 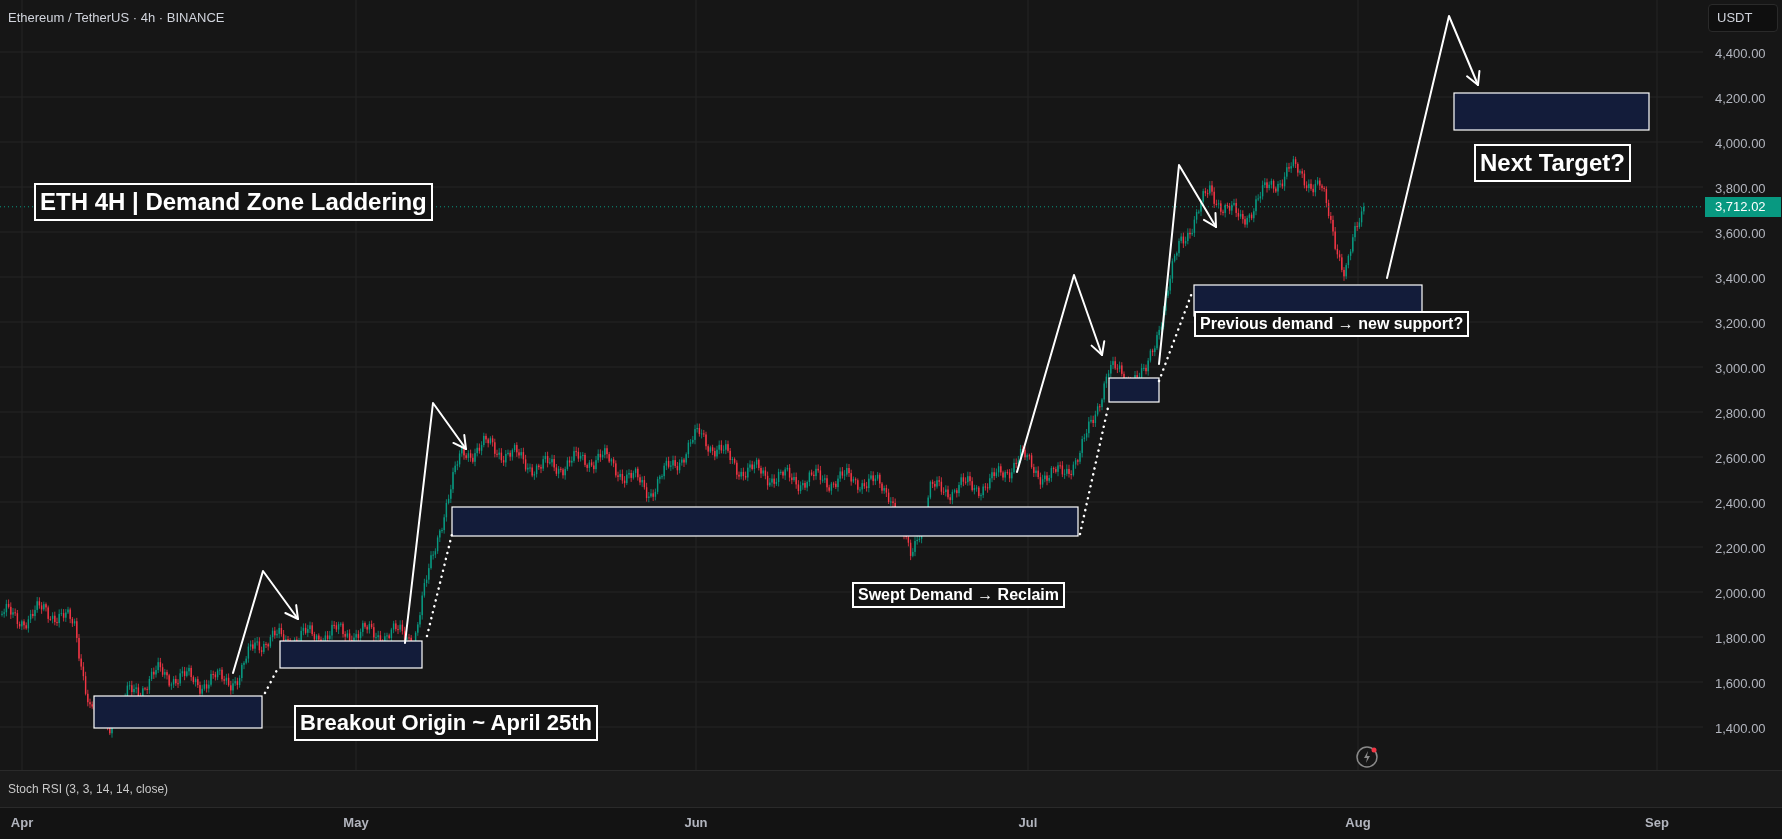 I want to click on price-label: 2,800.00, so click(x=1740, y=414).